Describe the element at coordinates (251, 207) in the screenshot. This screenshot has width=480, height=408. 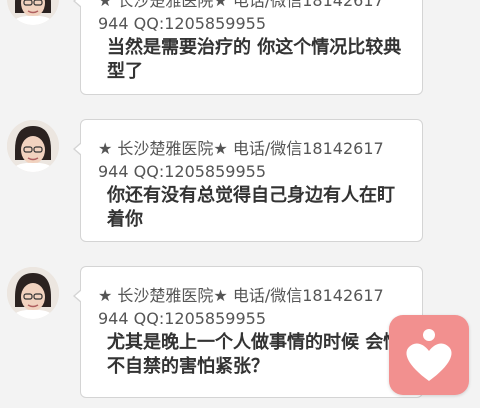
I see `message-text: 你还有没有总觉得自己身边有人在盯着你` at that location.